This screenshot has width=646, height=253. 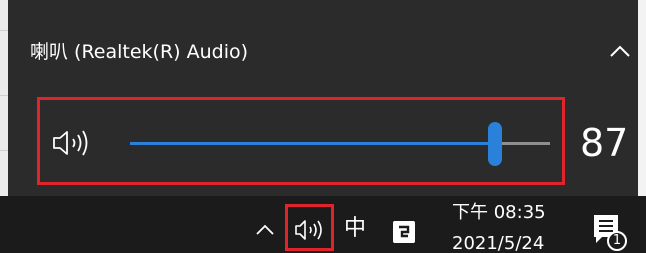 What do you see at coordinates (604, 143) in the screenshot?
I see `volume-value: 87` at bounding box center [604, 143].